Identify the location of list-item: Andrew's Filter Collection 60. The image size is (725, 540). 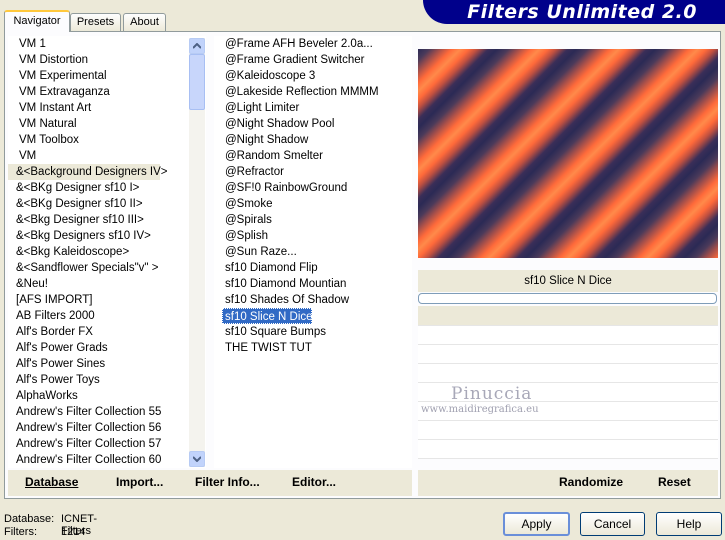
(107, 460).